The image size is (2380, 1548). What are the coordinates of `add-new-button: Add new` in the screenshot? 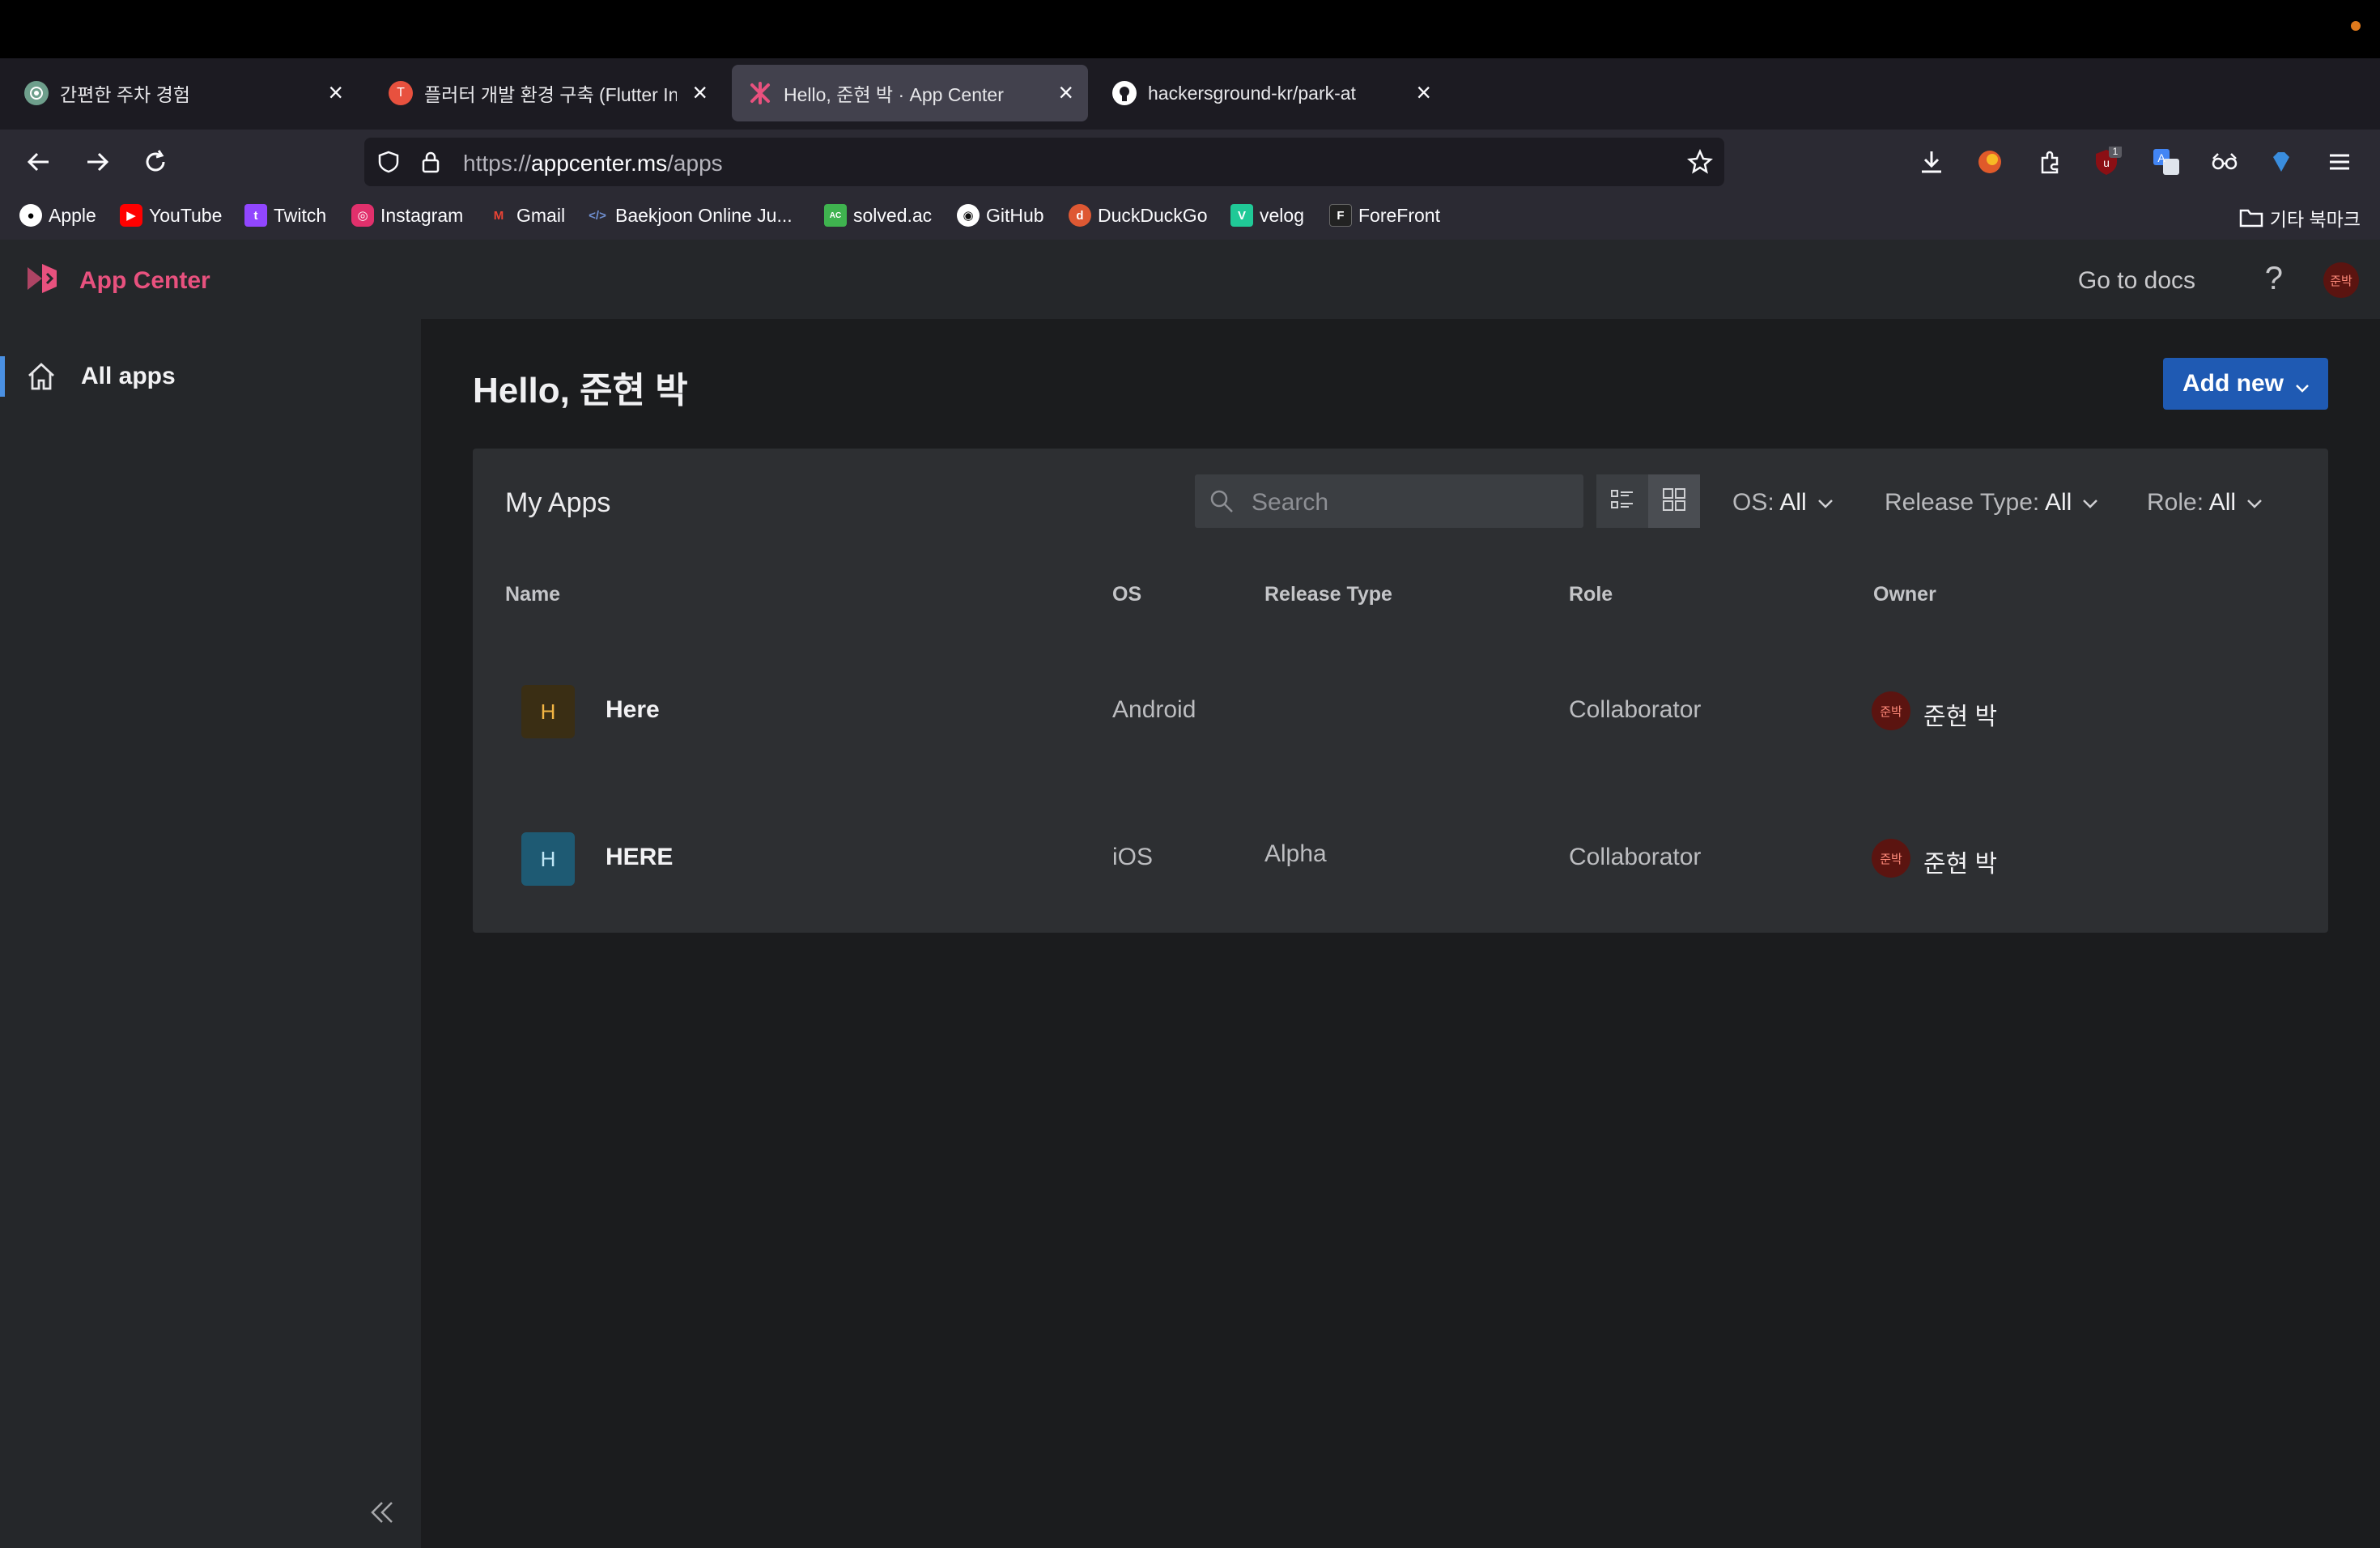 It's located at (2245, 384).